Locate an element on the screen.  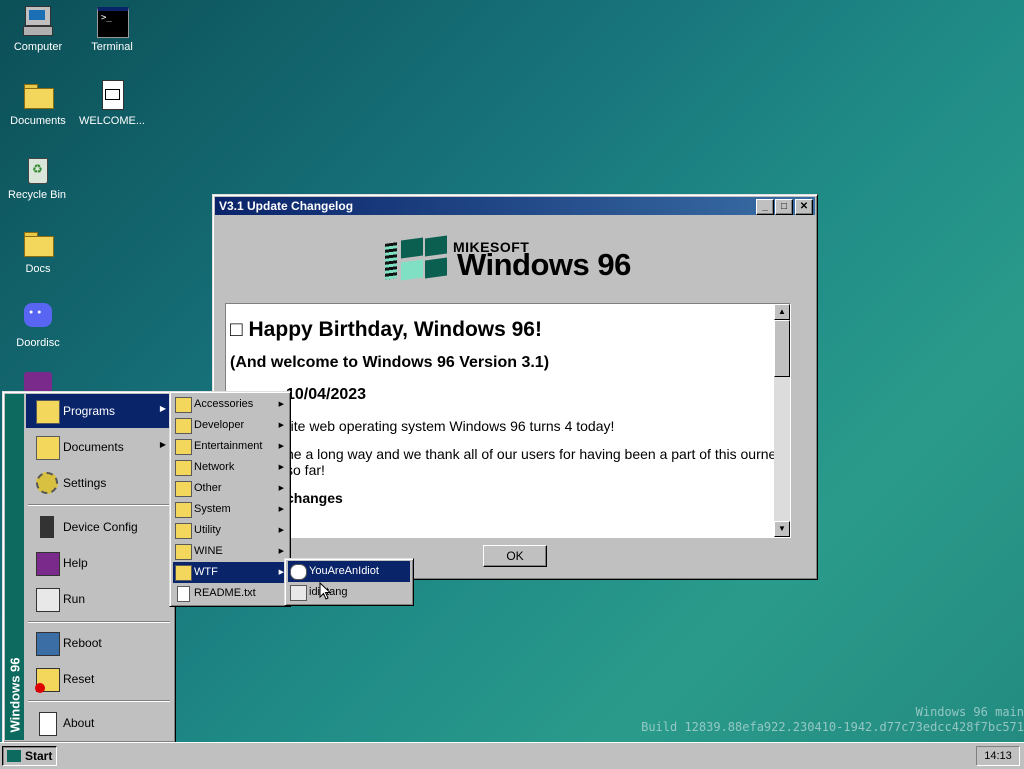
logo-product: Windows 96 is located at coordinates (544, 264).